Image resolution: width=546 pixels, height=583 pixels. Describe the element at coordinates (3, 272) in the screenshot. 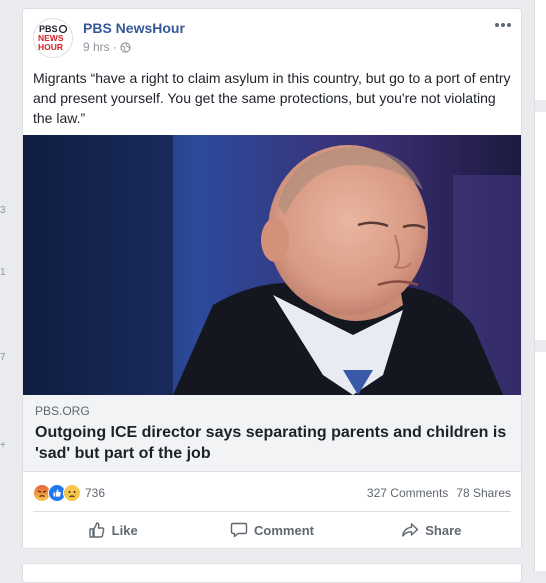

I see `left-edge-fragment: 1` at that location.